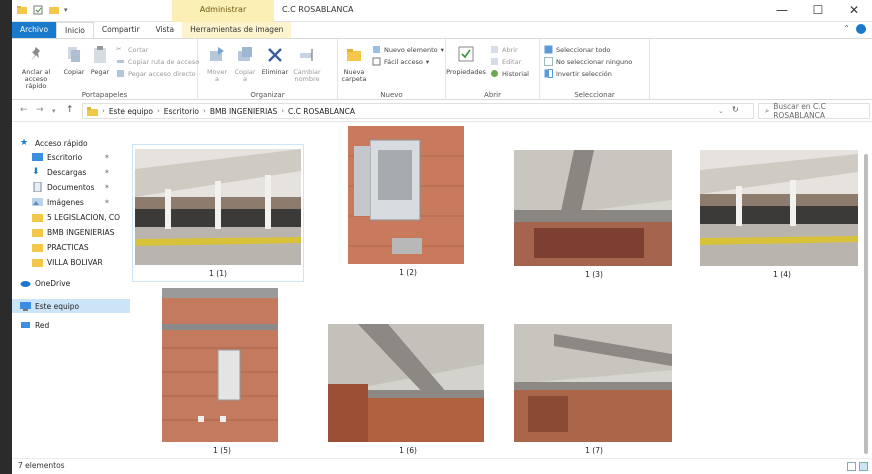 This screenshot has width=872, height=474. Describe the element at coordinates (400, 61) in the screenshot. I see `easy-access-button: Fácil acceso ▾` at that location.